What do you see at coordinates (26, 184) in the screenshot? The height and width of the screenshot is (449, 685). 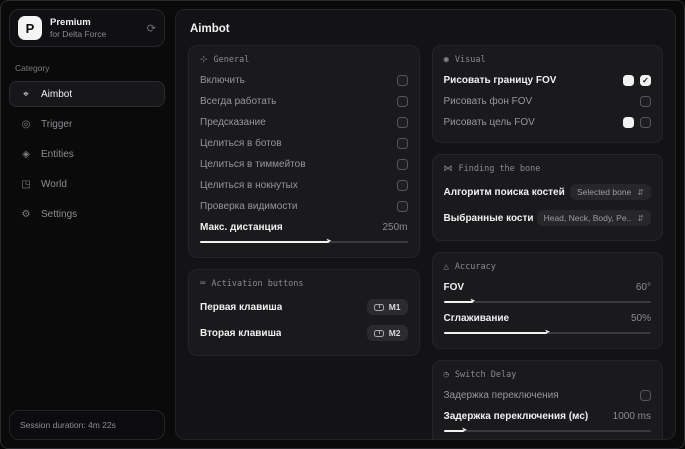 I see `world-icon: ◳` at bounding box center [26, 184].